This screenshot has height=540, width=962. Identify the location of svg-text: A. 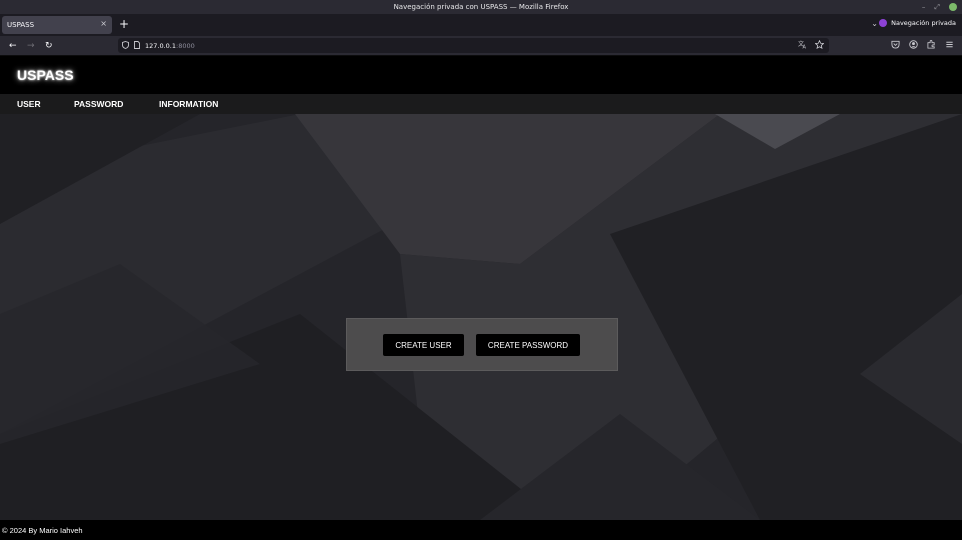
(805, 47).